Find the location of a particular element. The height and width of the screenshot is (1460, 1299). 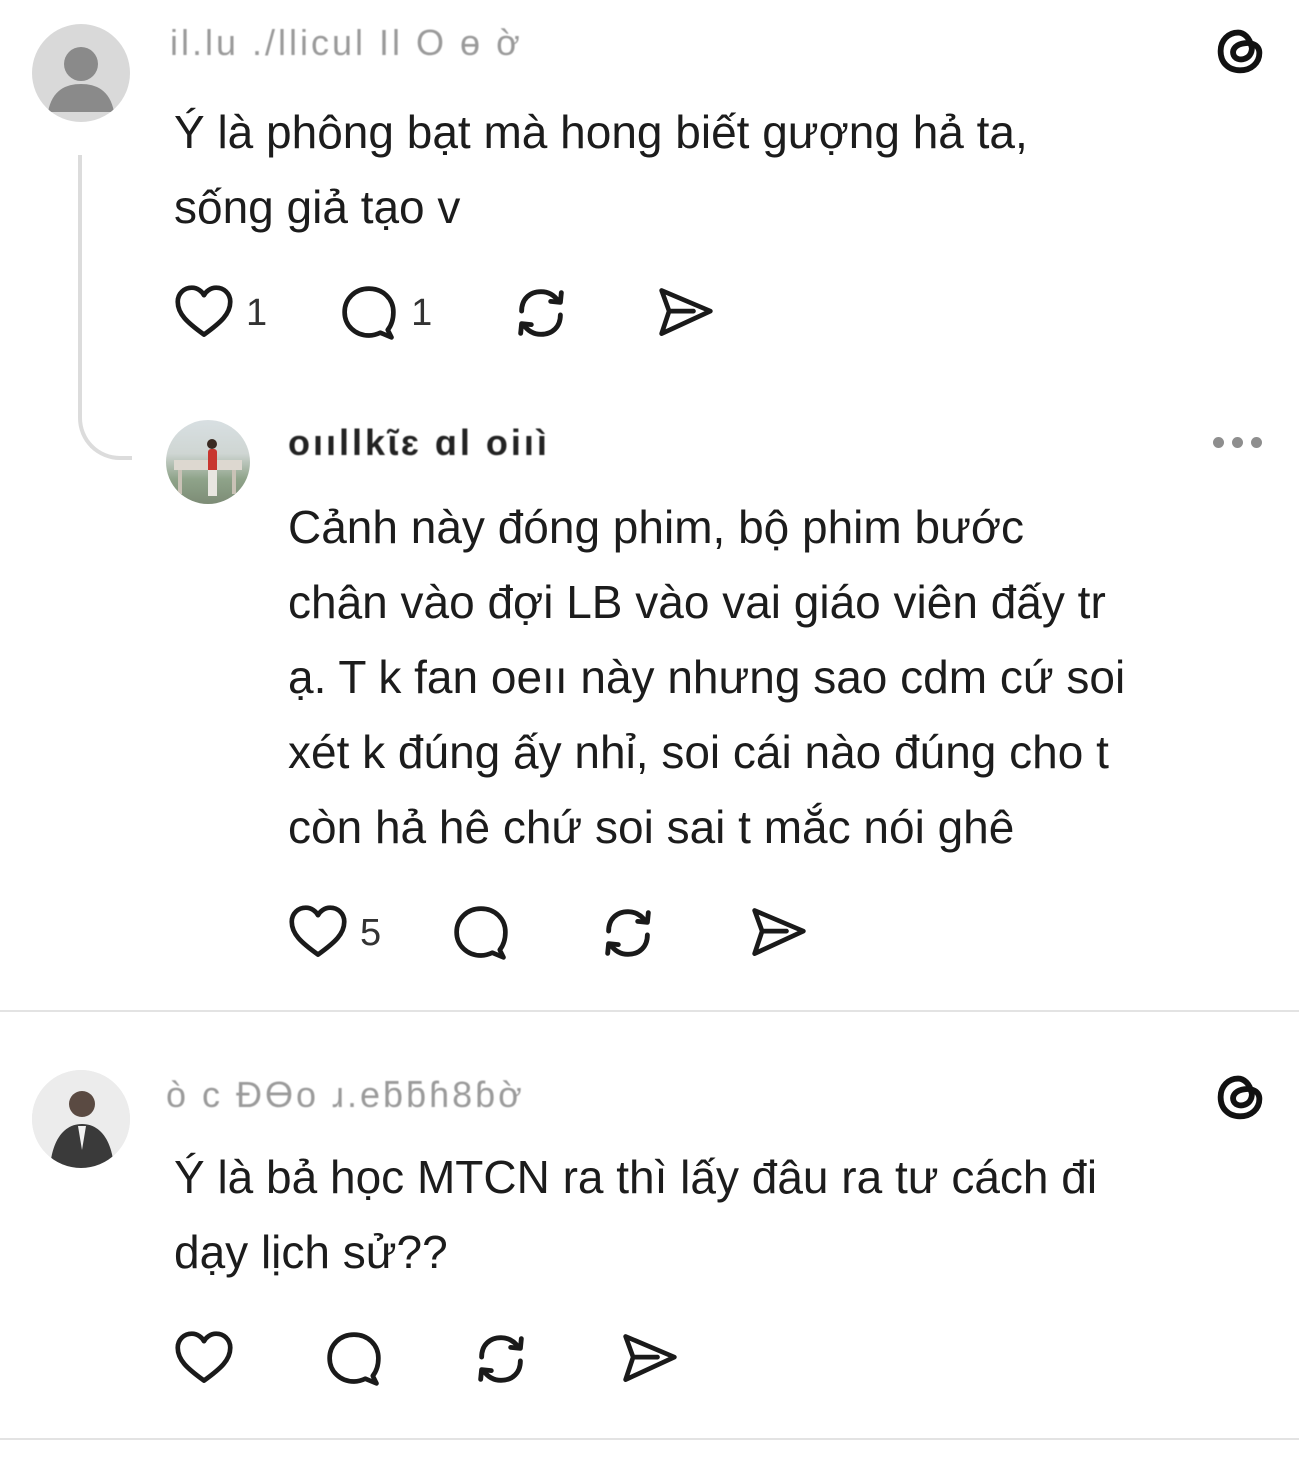

share-button is located at coordinates (650, 1359).